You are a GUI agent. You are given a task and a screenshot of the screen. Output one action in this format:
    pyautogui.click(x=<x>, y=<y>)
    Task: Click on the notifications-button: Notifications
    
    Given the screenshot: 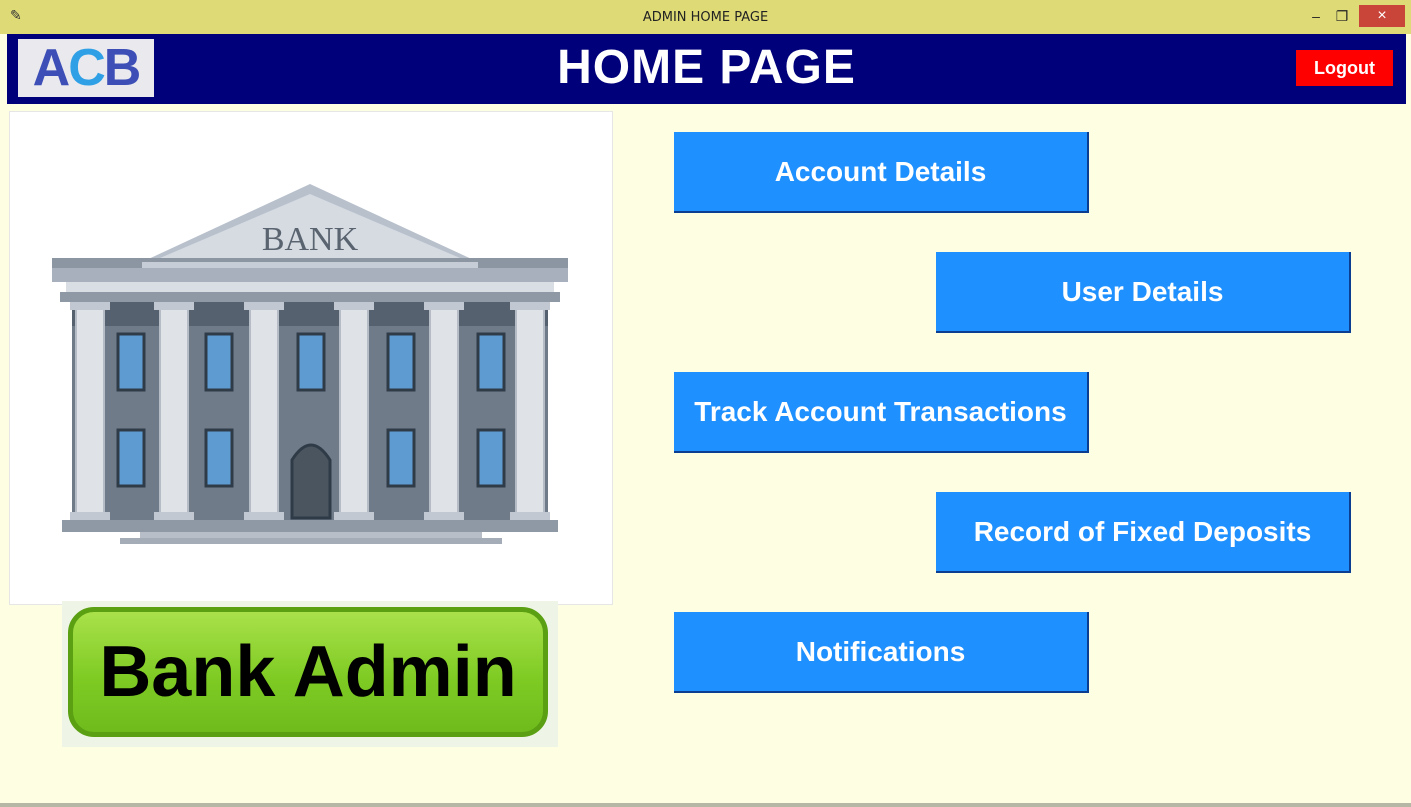 What is the action you would take?
    pyautogui.click(x=881, y=652)
    